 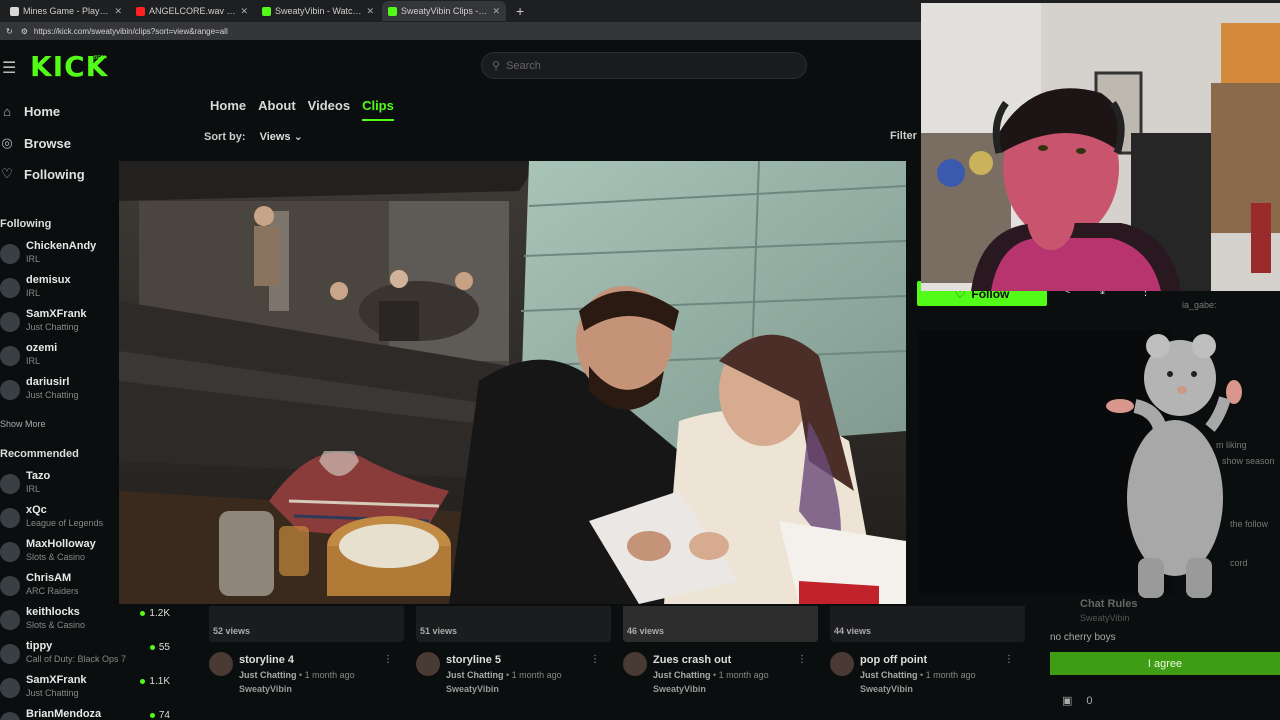 What do you see at coordinates (155, 681) in the screenshot?
I see `viewer-count: 1.1K` at bounding box center [155, 681].